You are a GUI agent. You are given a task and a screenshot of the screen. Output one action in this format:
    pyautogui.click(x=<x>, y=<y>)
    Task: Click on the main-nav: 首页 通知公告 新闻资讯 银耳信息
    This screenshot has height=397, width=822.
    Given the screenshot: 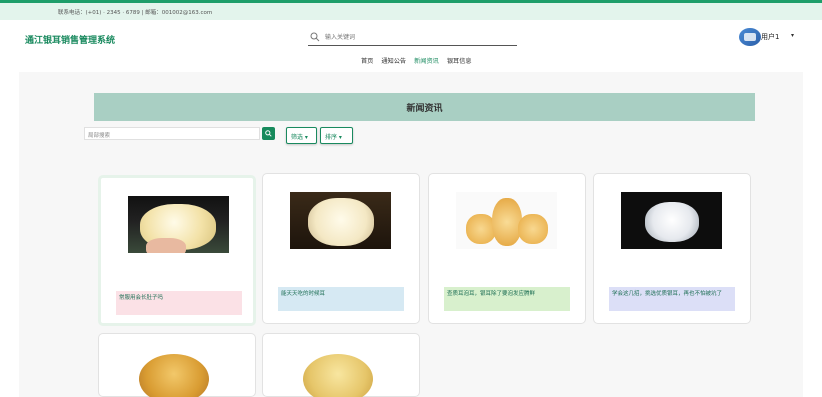 What is the action you would take?
    pyautogui.click(x=416, y=60)
    